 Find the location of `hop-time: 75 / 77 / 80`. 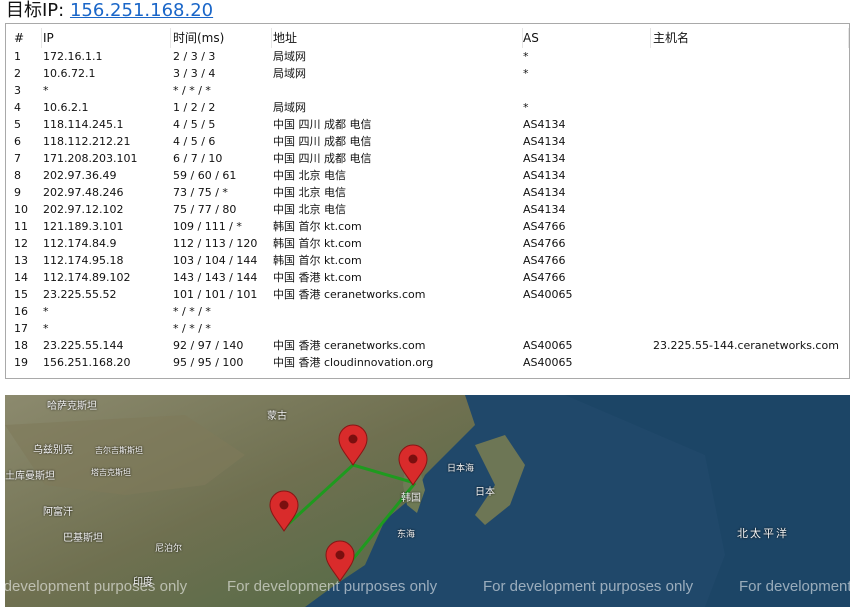

hop-time: 75 / 77 / 80 is located at coordinates (205, 209).